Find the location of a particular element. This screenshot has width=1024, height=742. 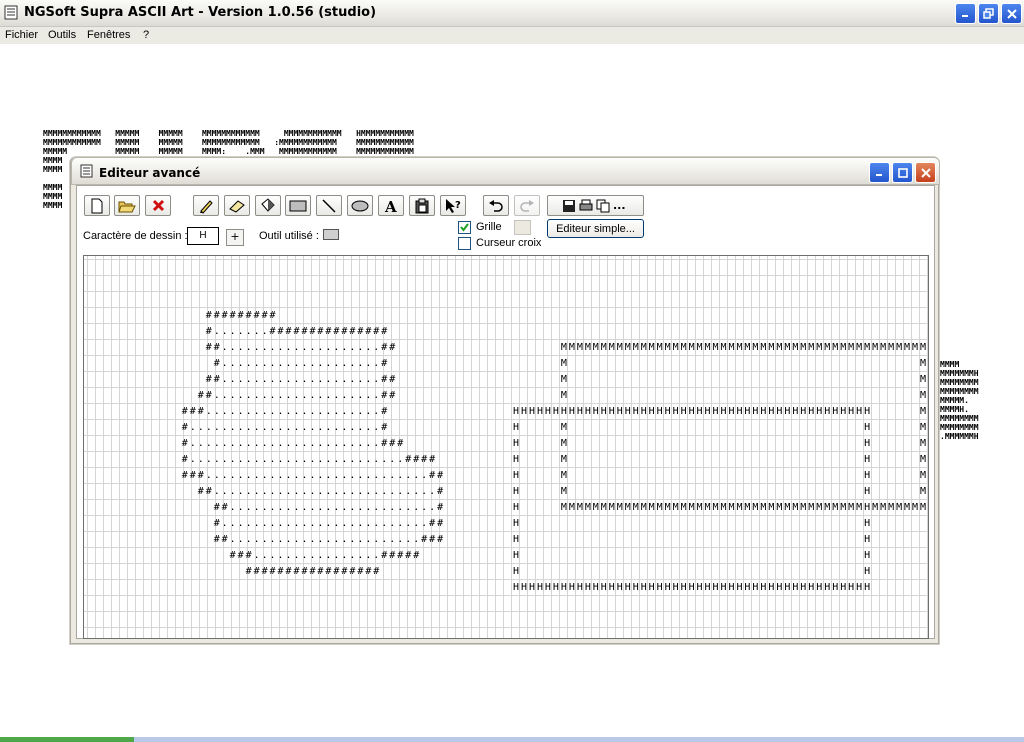

draw-char-label: Caractère de dessin : is located at coordinates (135, 236).